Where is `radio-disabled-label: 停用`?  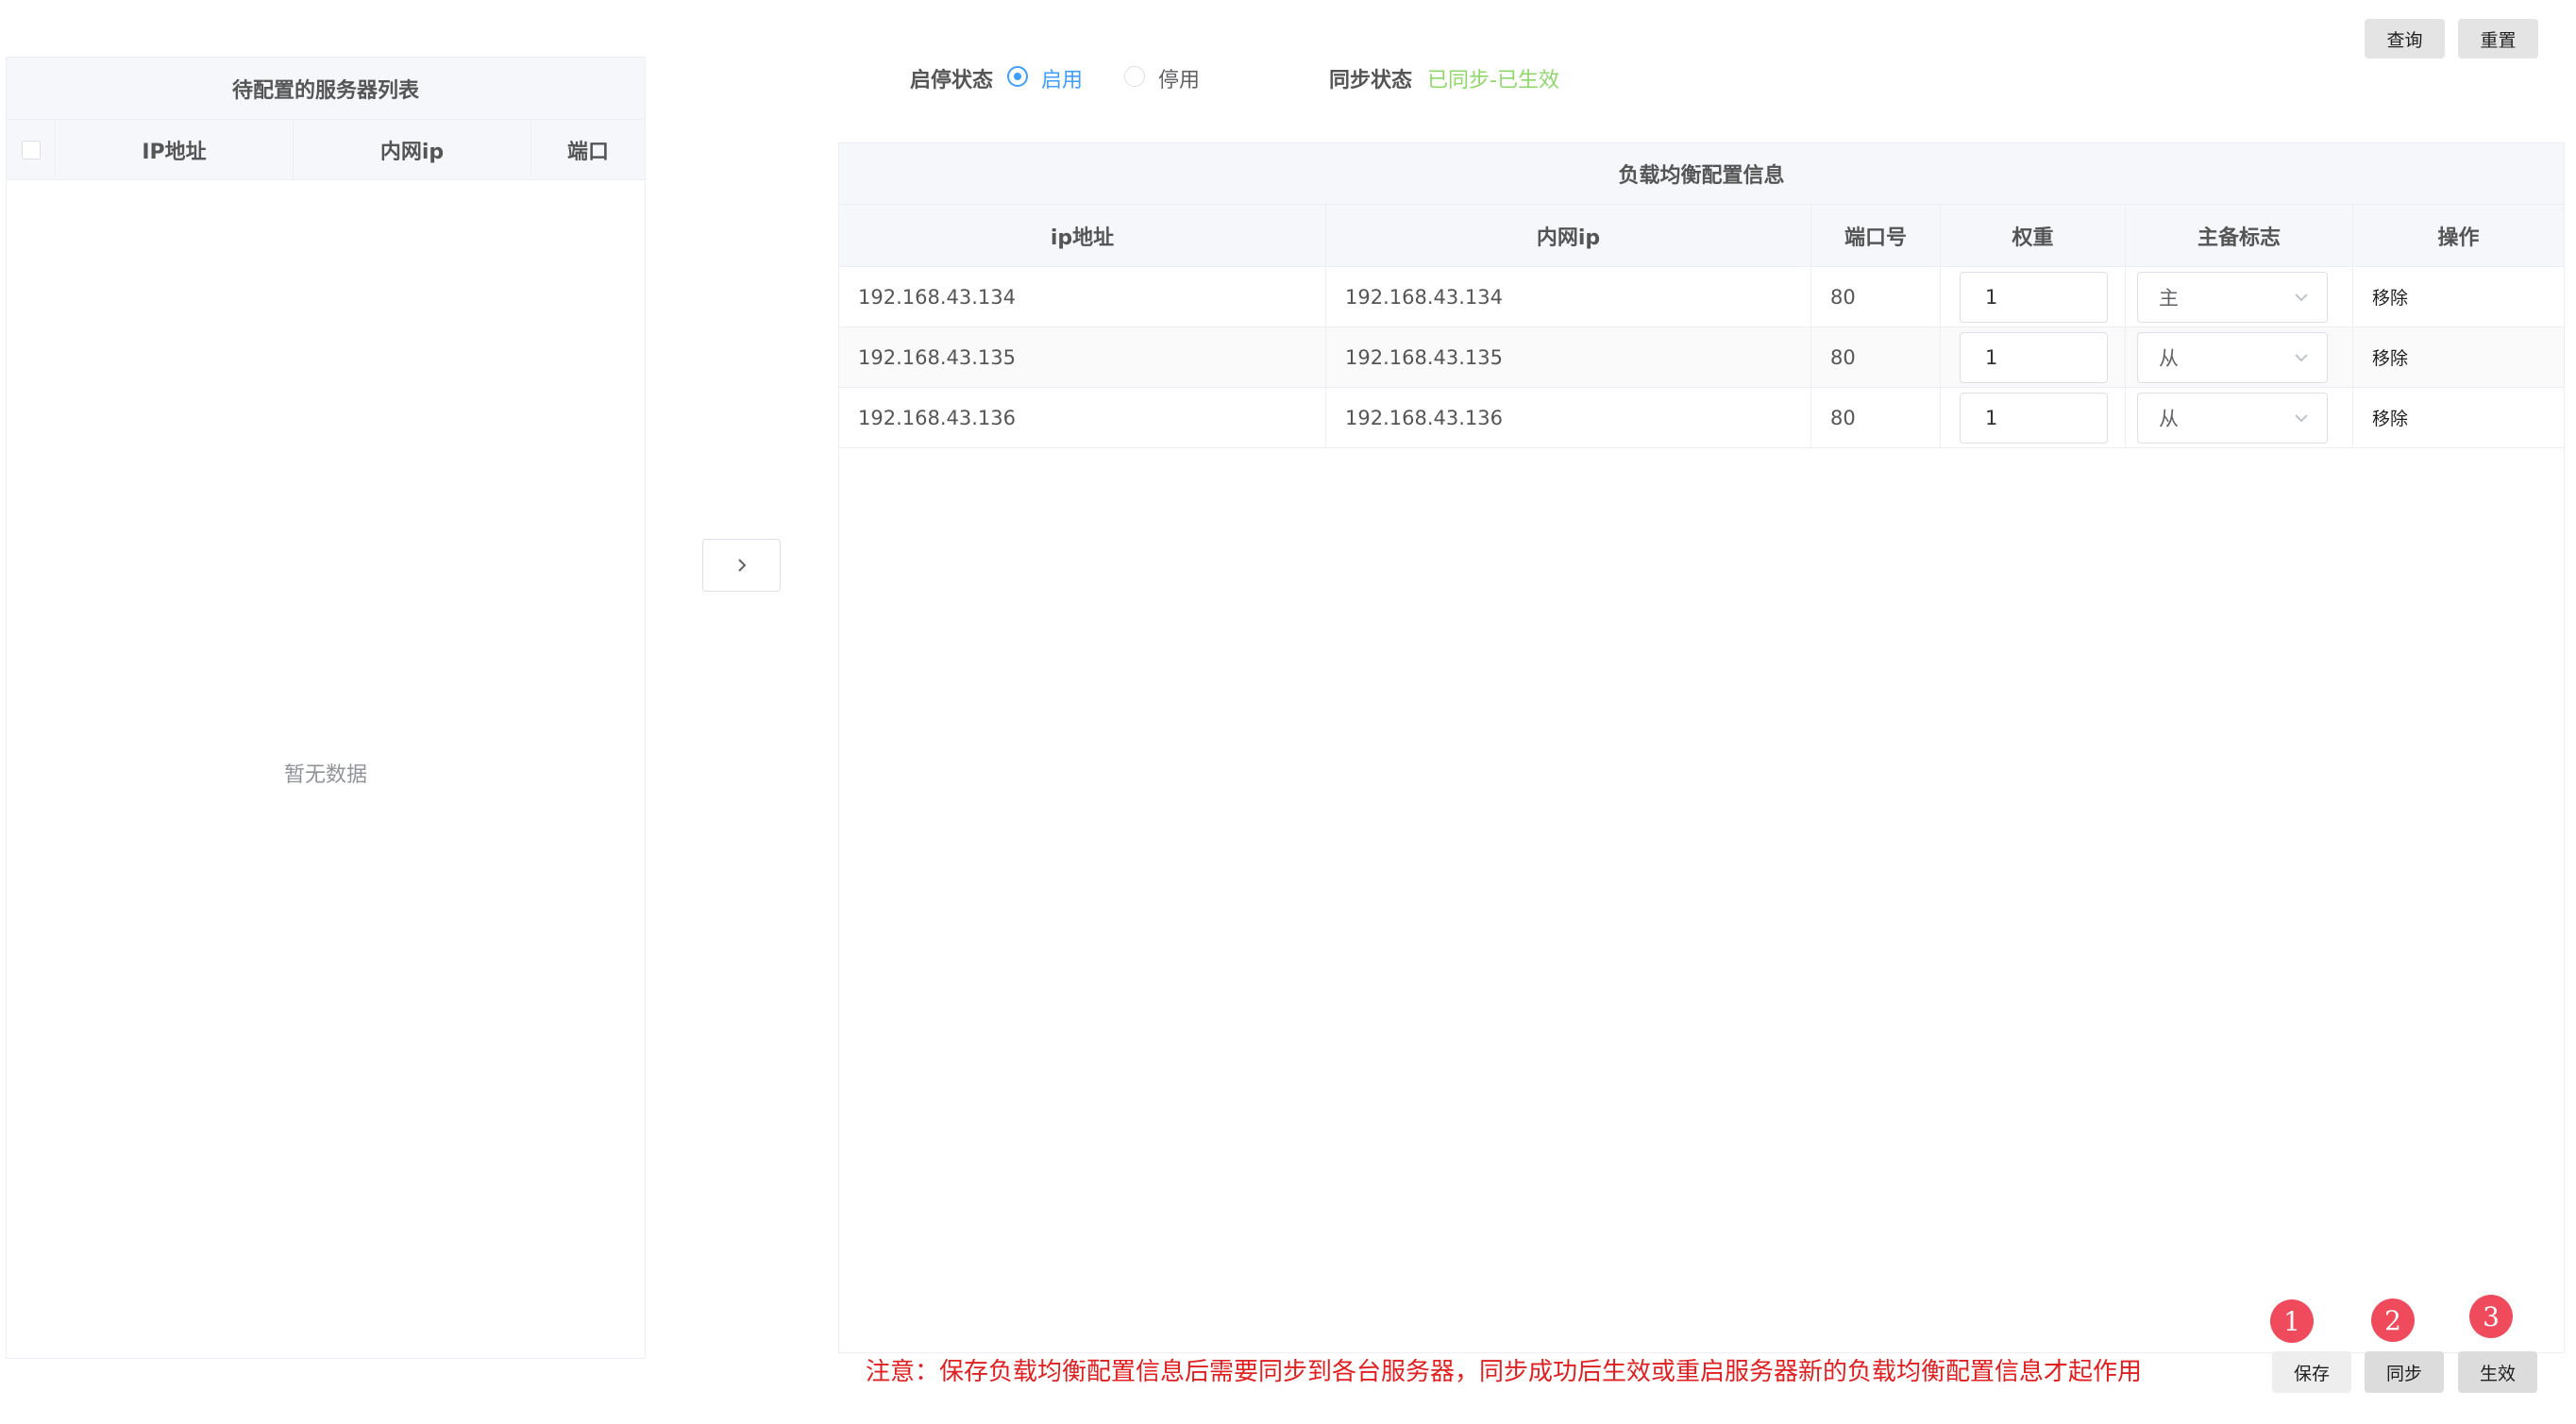
radio-disabled-label: 停用 is located at coordinates (1179, 78).